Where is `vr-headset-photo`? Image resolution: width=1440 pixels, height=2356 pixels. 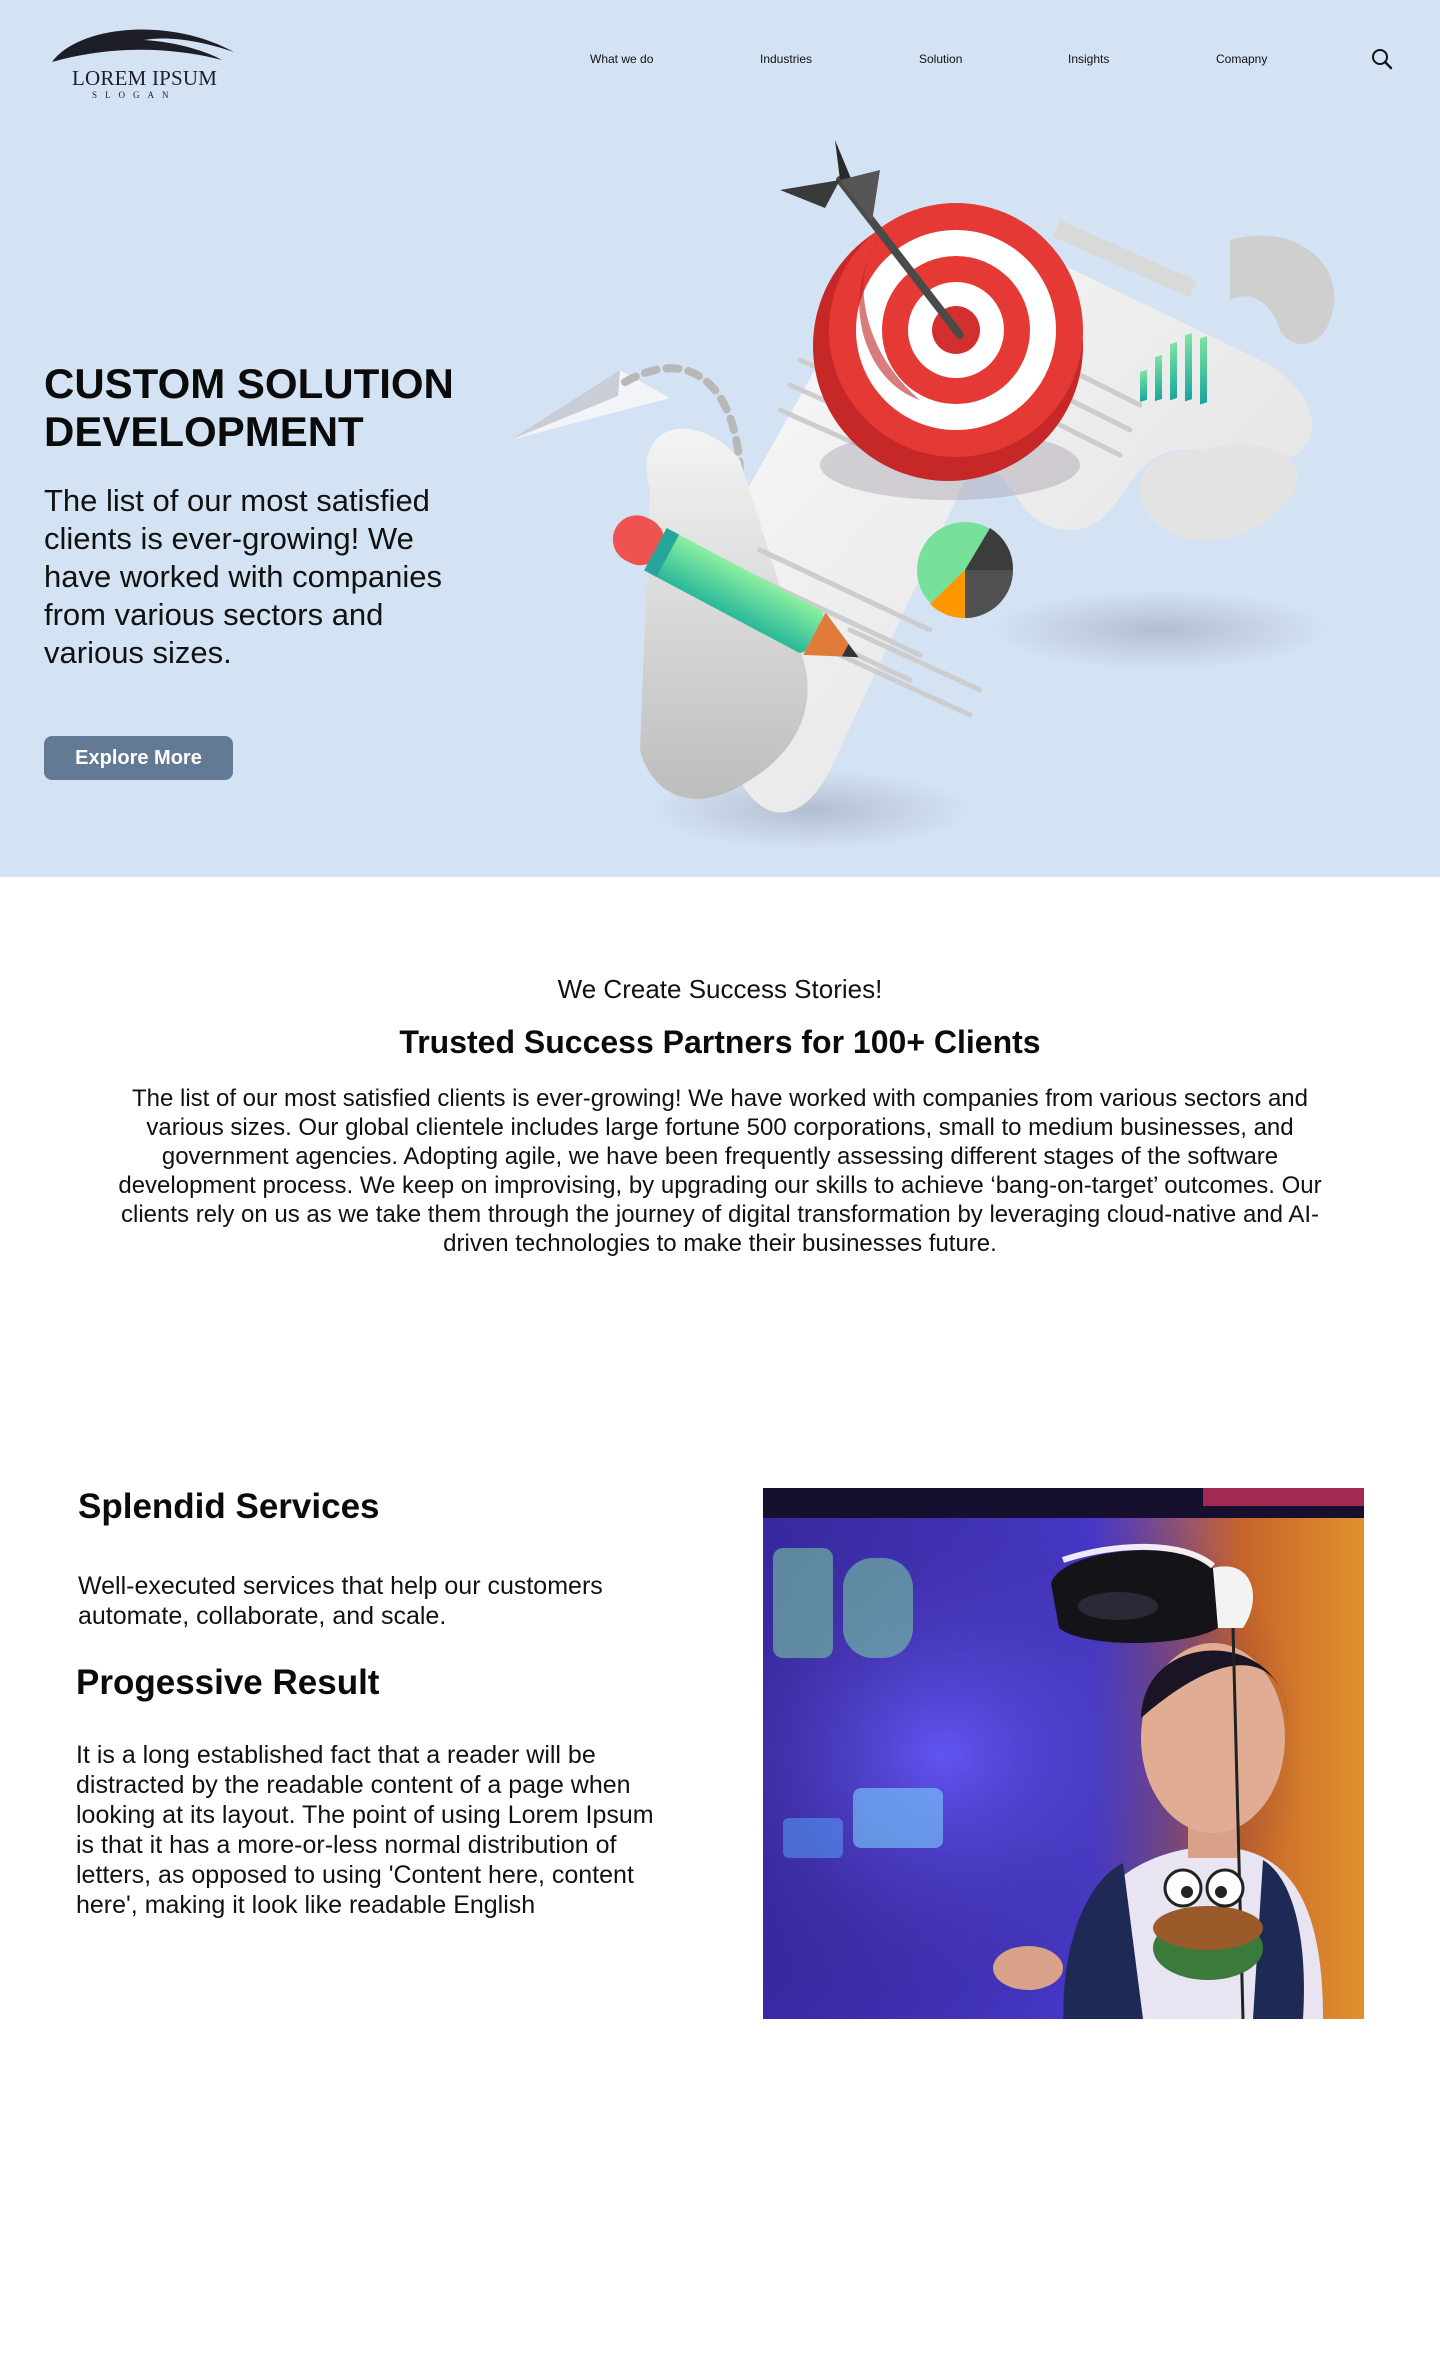
vr-headset-photo is located at coordinates (1063, 1753).